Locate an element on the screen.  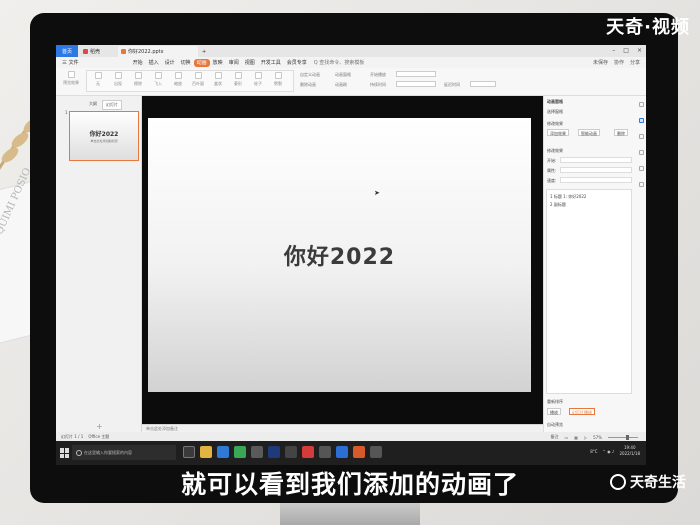
window-controls: – □ × is located at coordinates (627, 50).